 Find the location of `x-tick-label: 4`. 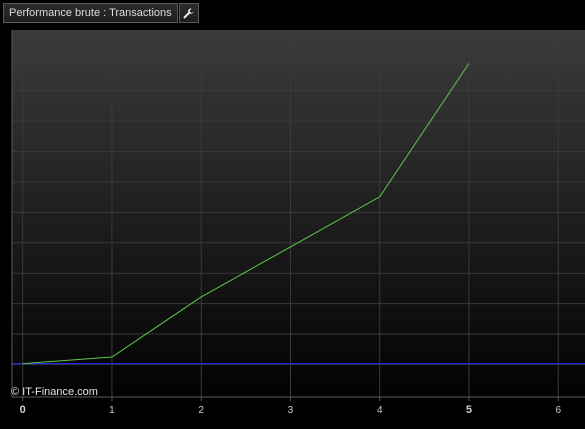

x-tick-label: 4 is located at coordinates (380, 410).